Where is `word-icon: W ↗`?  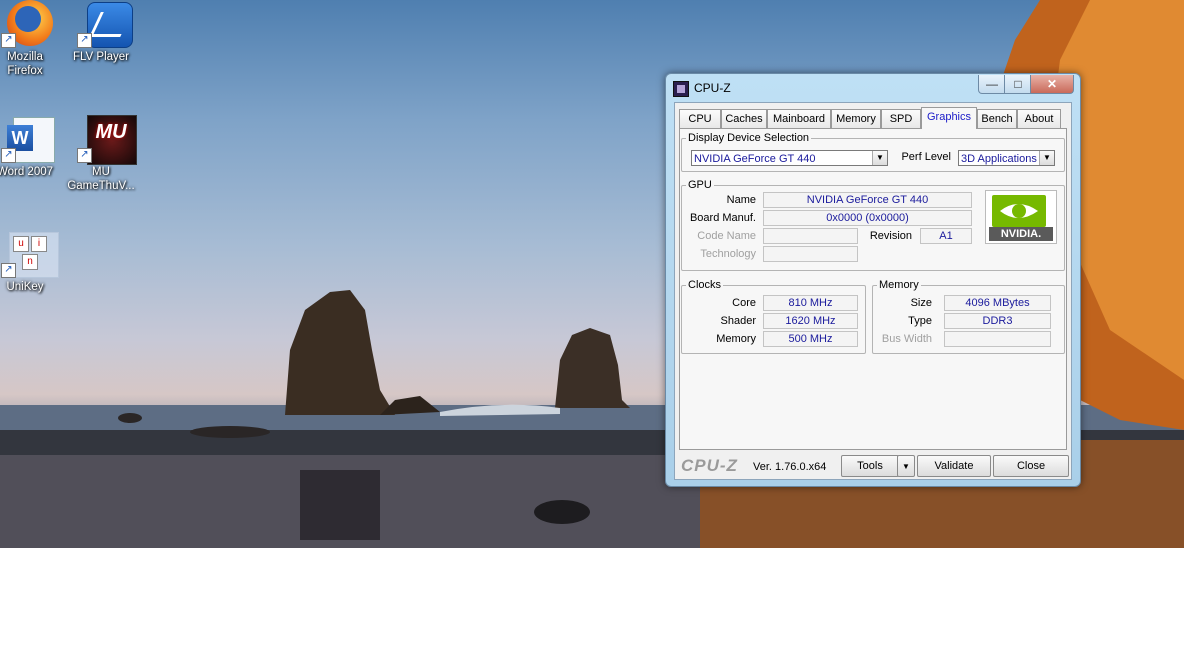 word-icon: W ↗ is located at coordinates (28, 139).